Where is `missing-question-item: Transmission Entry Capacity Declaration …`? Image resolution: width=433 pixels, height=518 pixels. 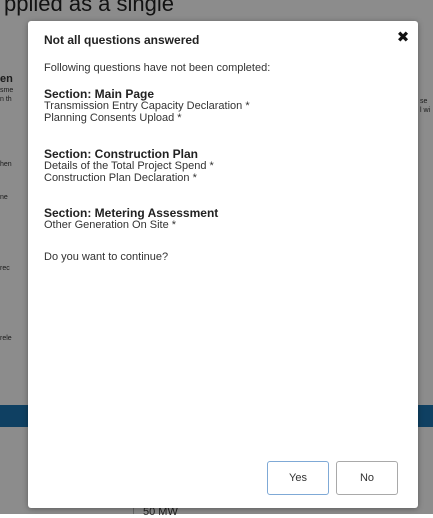
missing-question-item: Transmission Entry Capacity Declaration … is located at coordinates (147, 106).